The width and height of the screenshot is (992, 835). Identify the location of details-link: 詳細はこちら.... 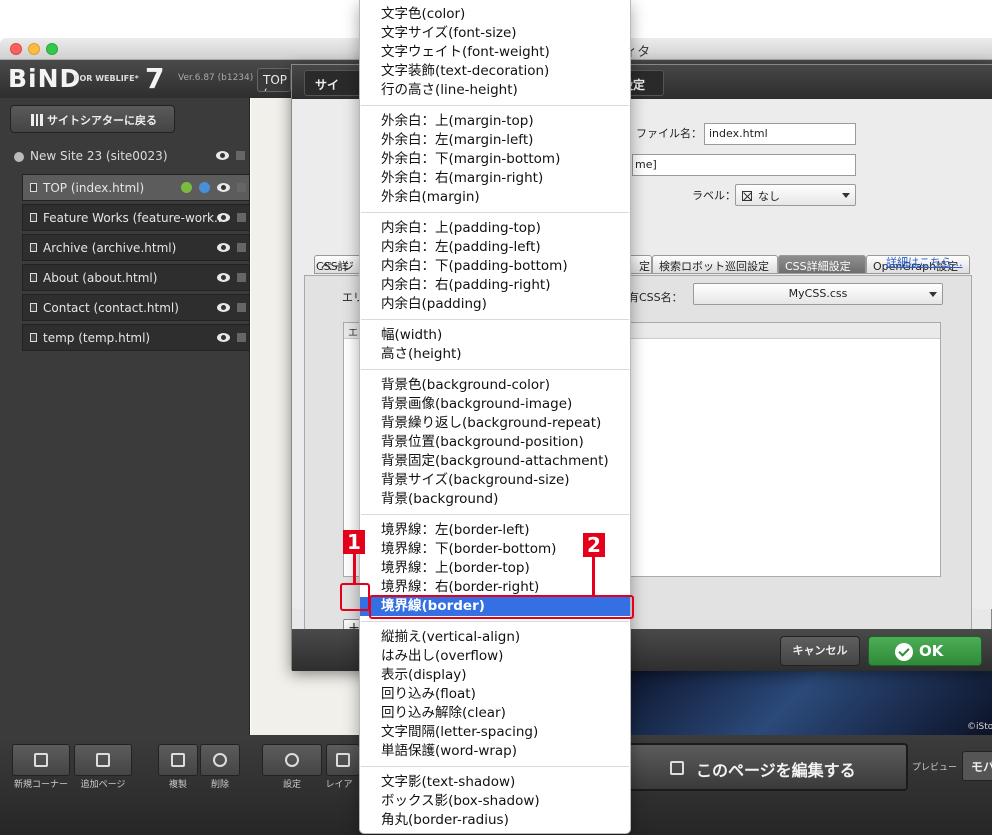
(924, 262).